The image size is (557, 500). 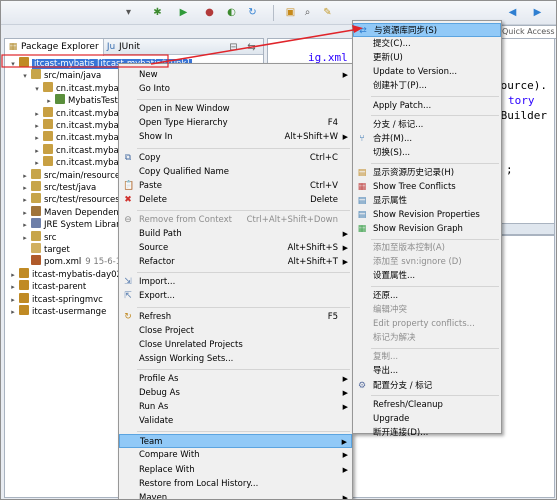 I want to click on menu-item-close-project: Close Project, so click(x=235, y=331).